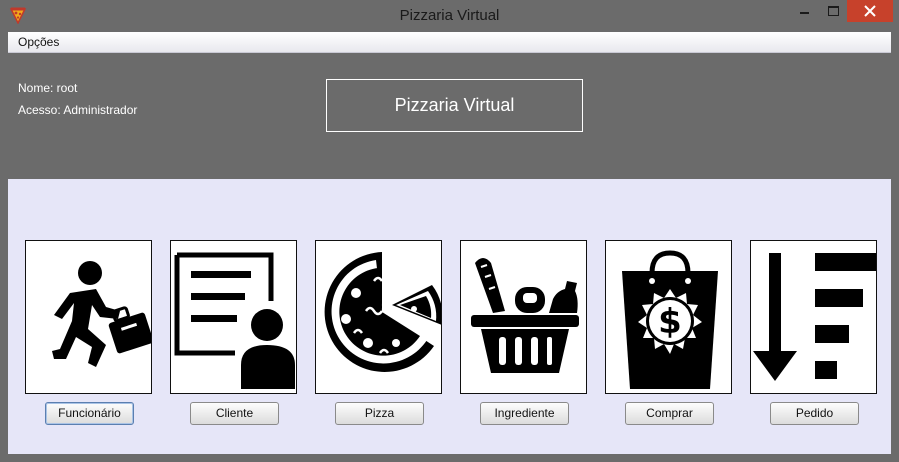  Describe the element at coordinates (814, 413) in the screenshot. I see `pedido-button: Pedido` at that location.